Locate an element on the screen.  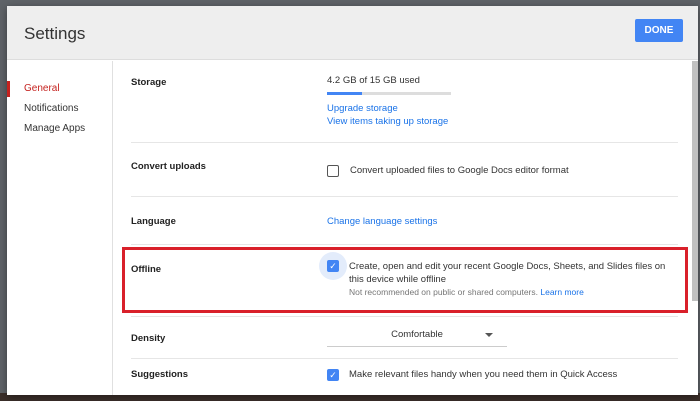
sidebar-item-general: General is located at coordinates (59, 89).